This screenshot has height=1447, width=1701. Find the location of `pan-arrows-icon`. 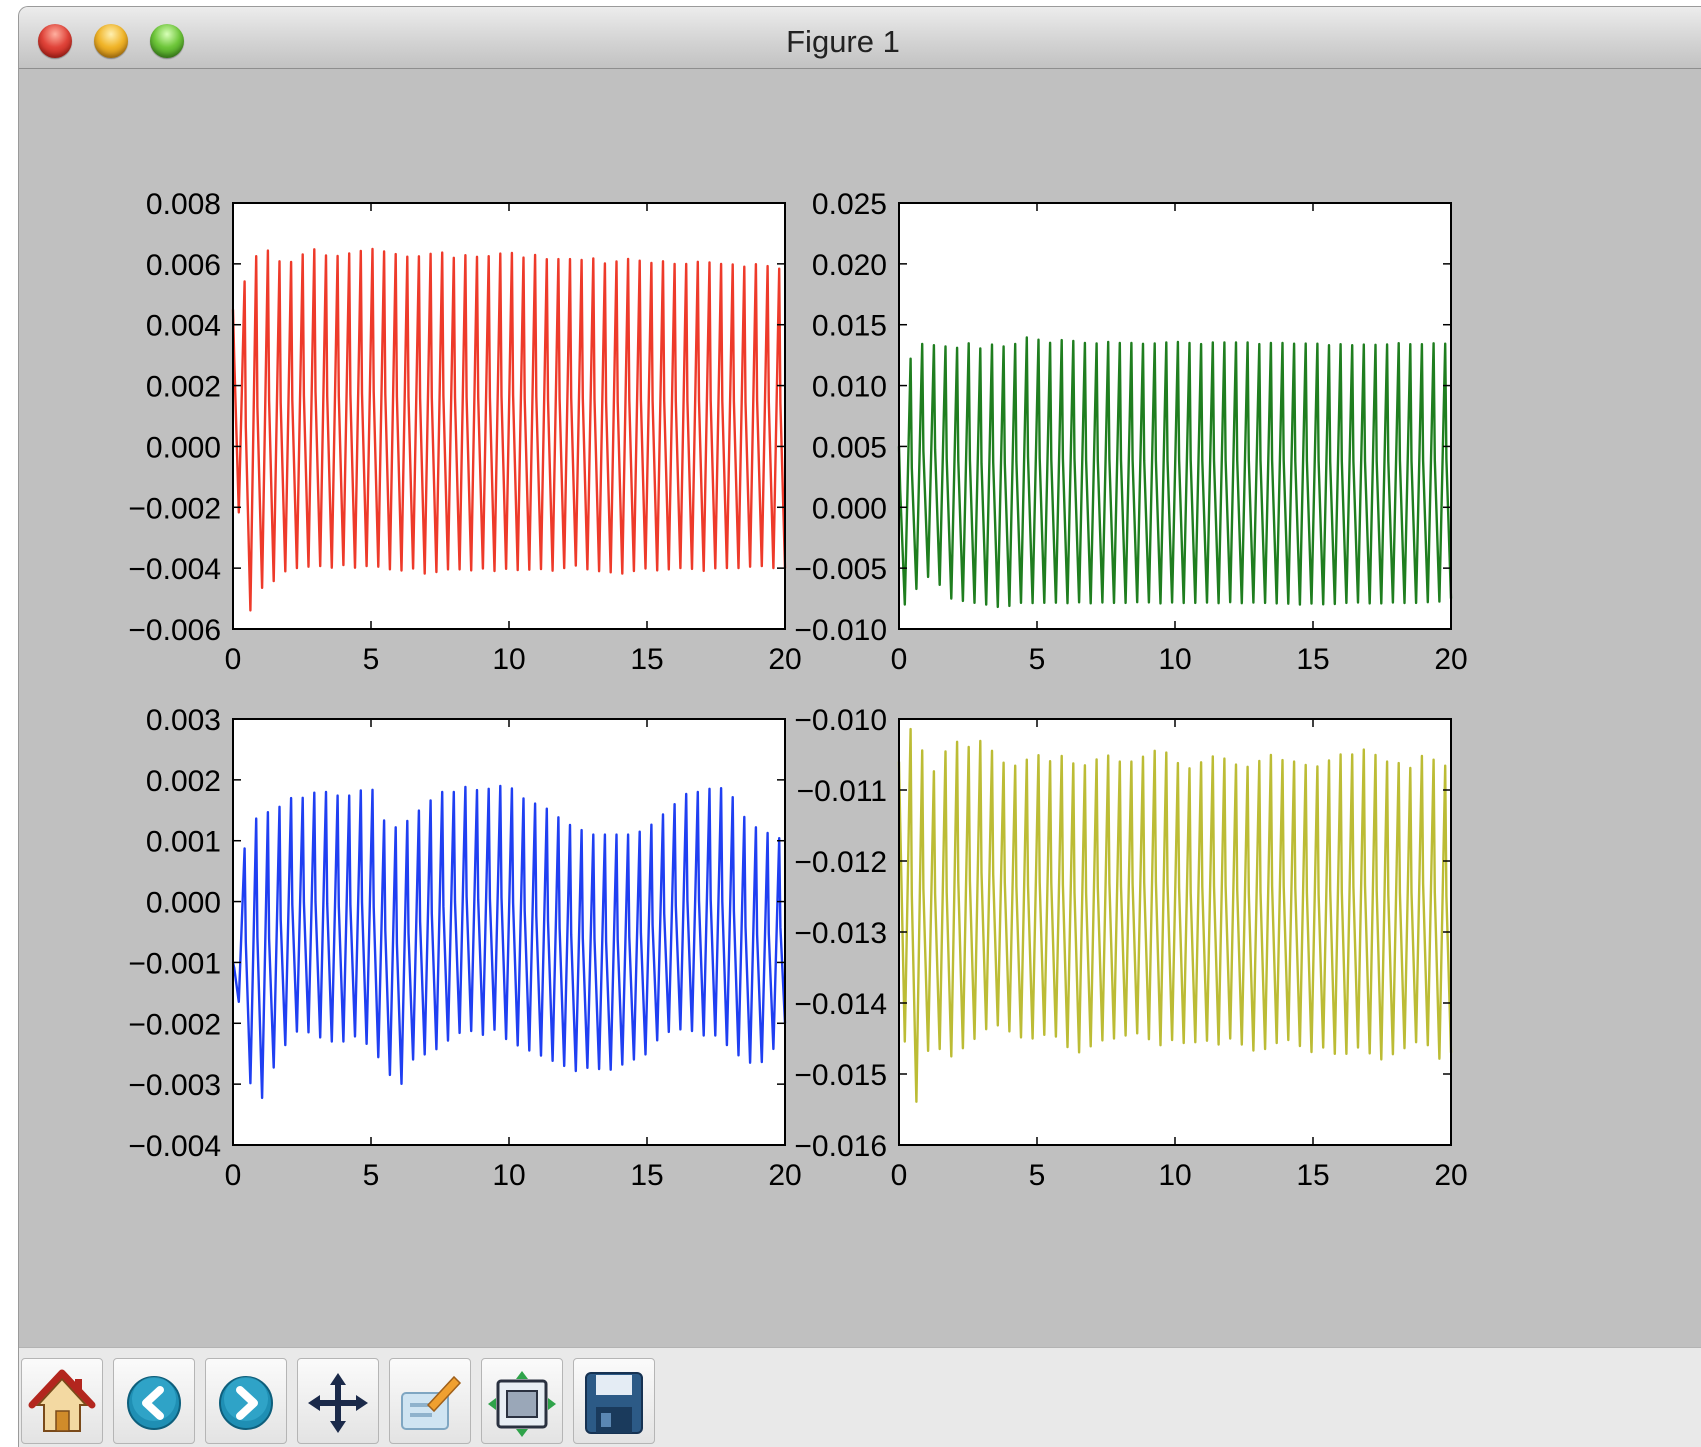

pan-arrows-icon is located at coordinates (338, 1403).